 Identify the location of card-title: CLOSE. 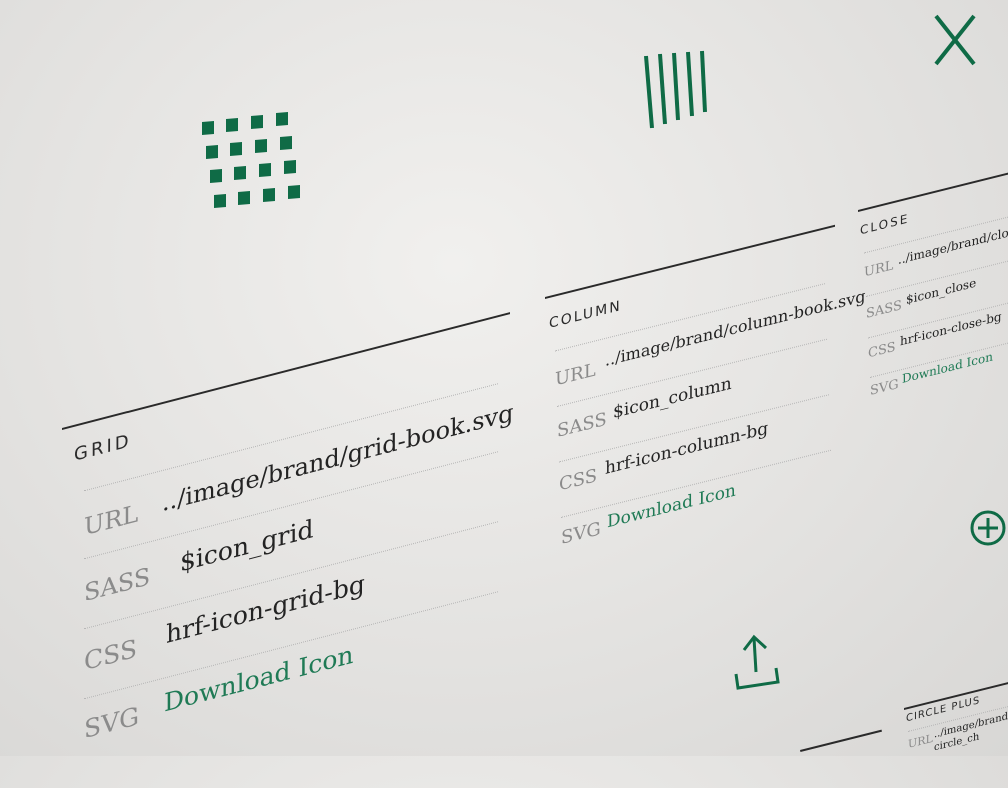
(885, 224).